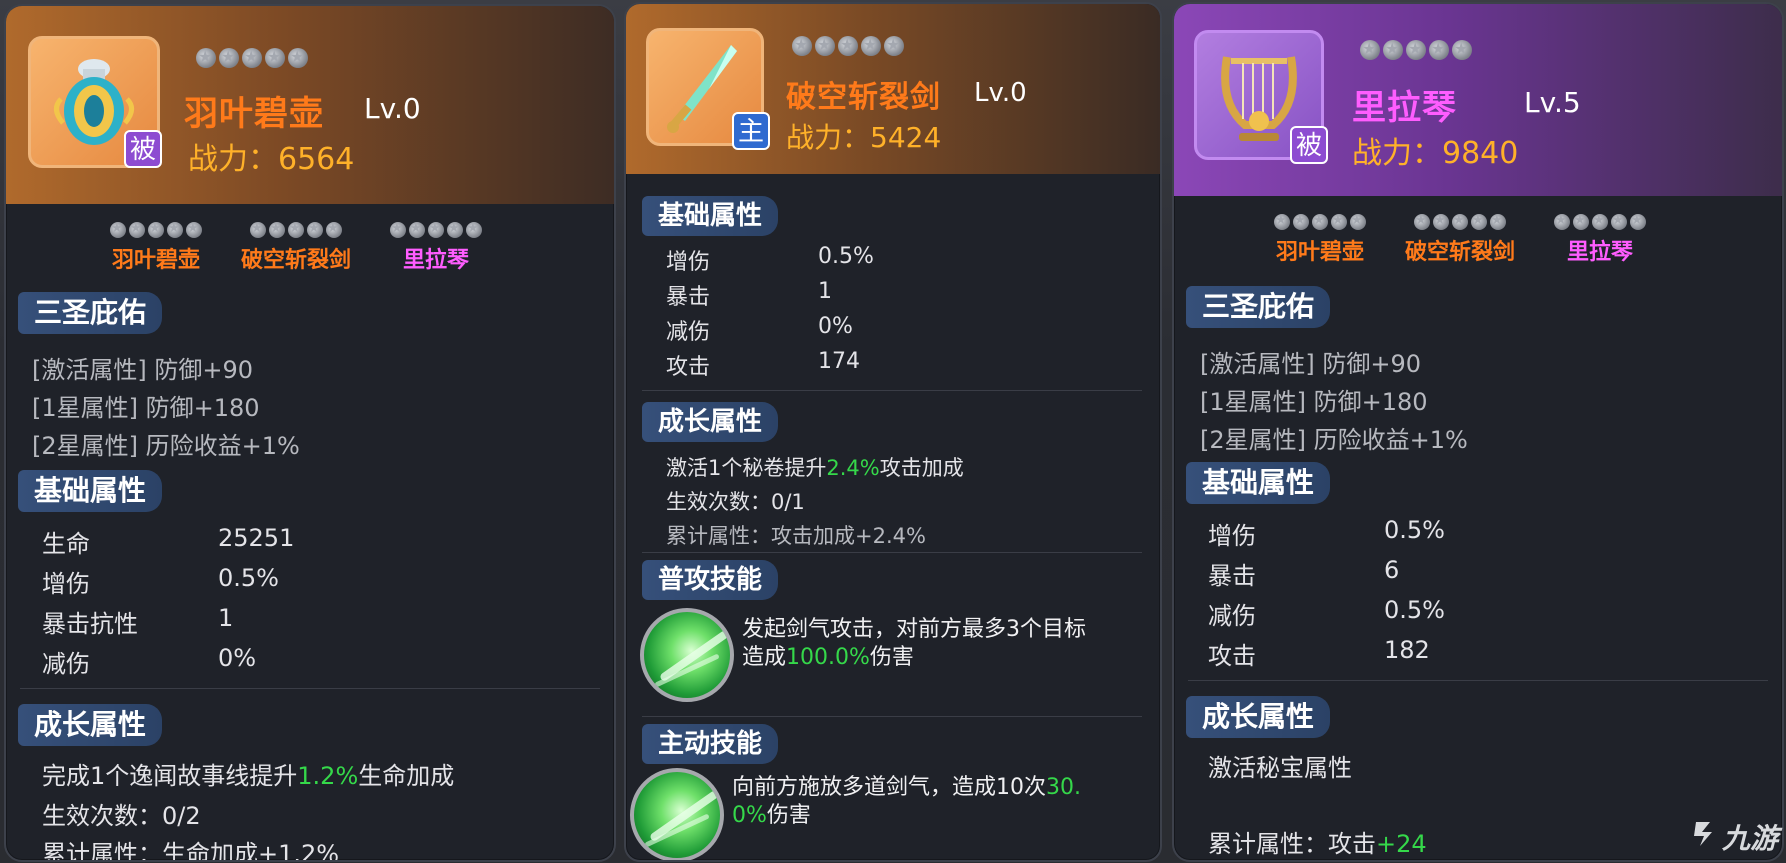 This screenshot has width=1786, height=863. I want to click on item-name: 里拉琴, so click(1404, 108).